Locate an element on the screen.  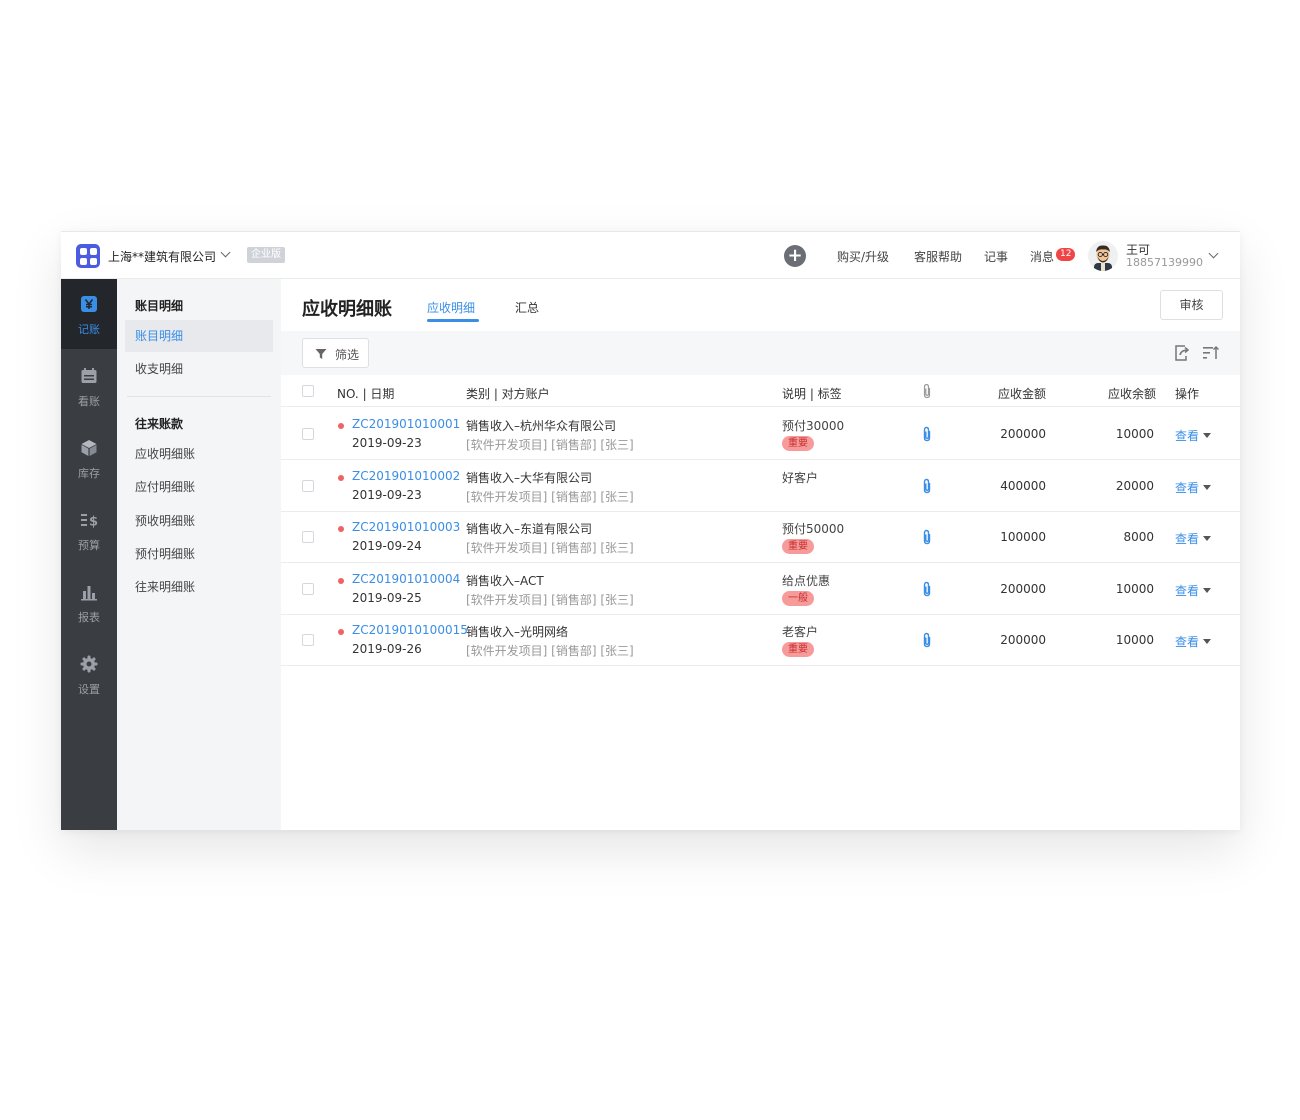
sidebar-item-payable: 应付明细账 is located at coordinates (199, 487).